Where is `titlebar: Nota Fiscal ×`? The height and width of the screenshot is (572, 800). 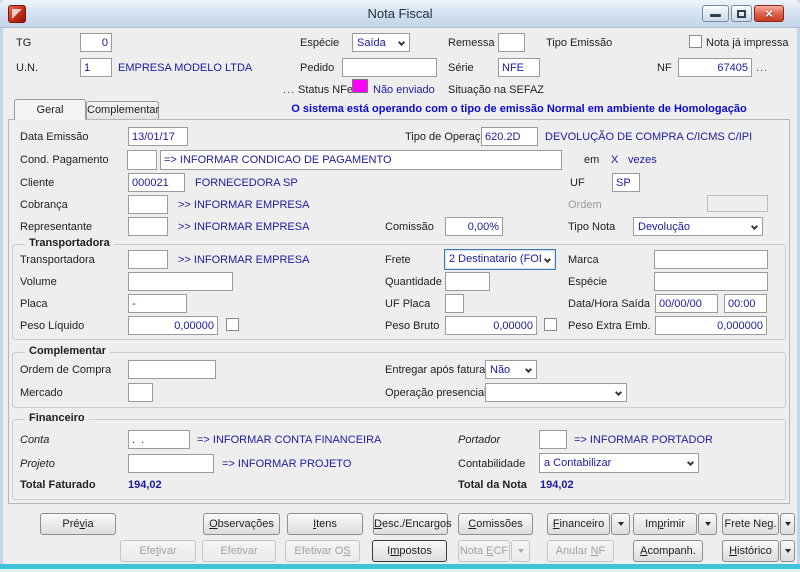 titlebar: Nota Fiscal × is located at coordinates (400, 14).